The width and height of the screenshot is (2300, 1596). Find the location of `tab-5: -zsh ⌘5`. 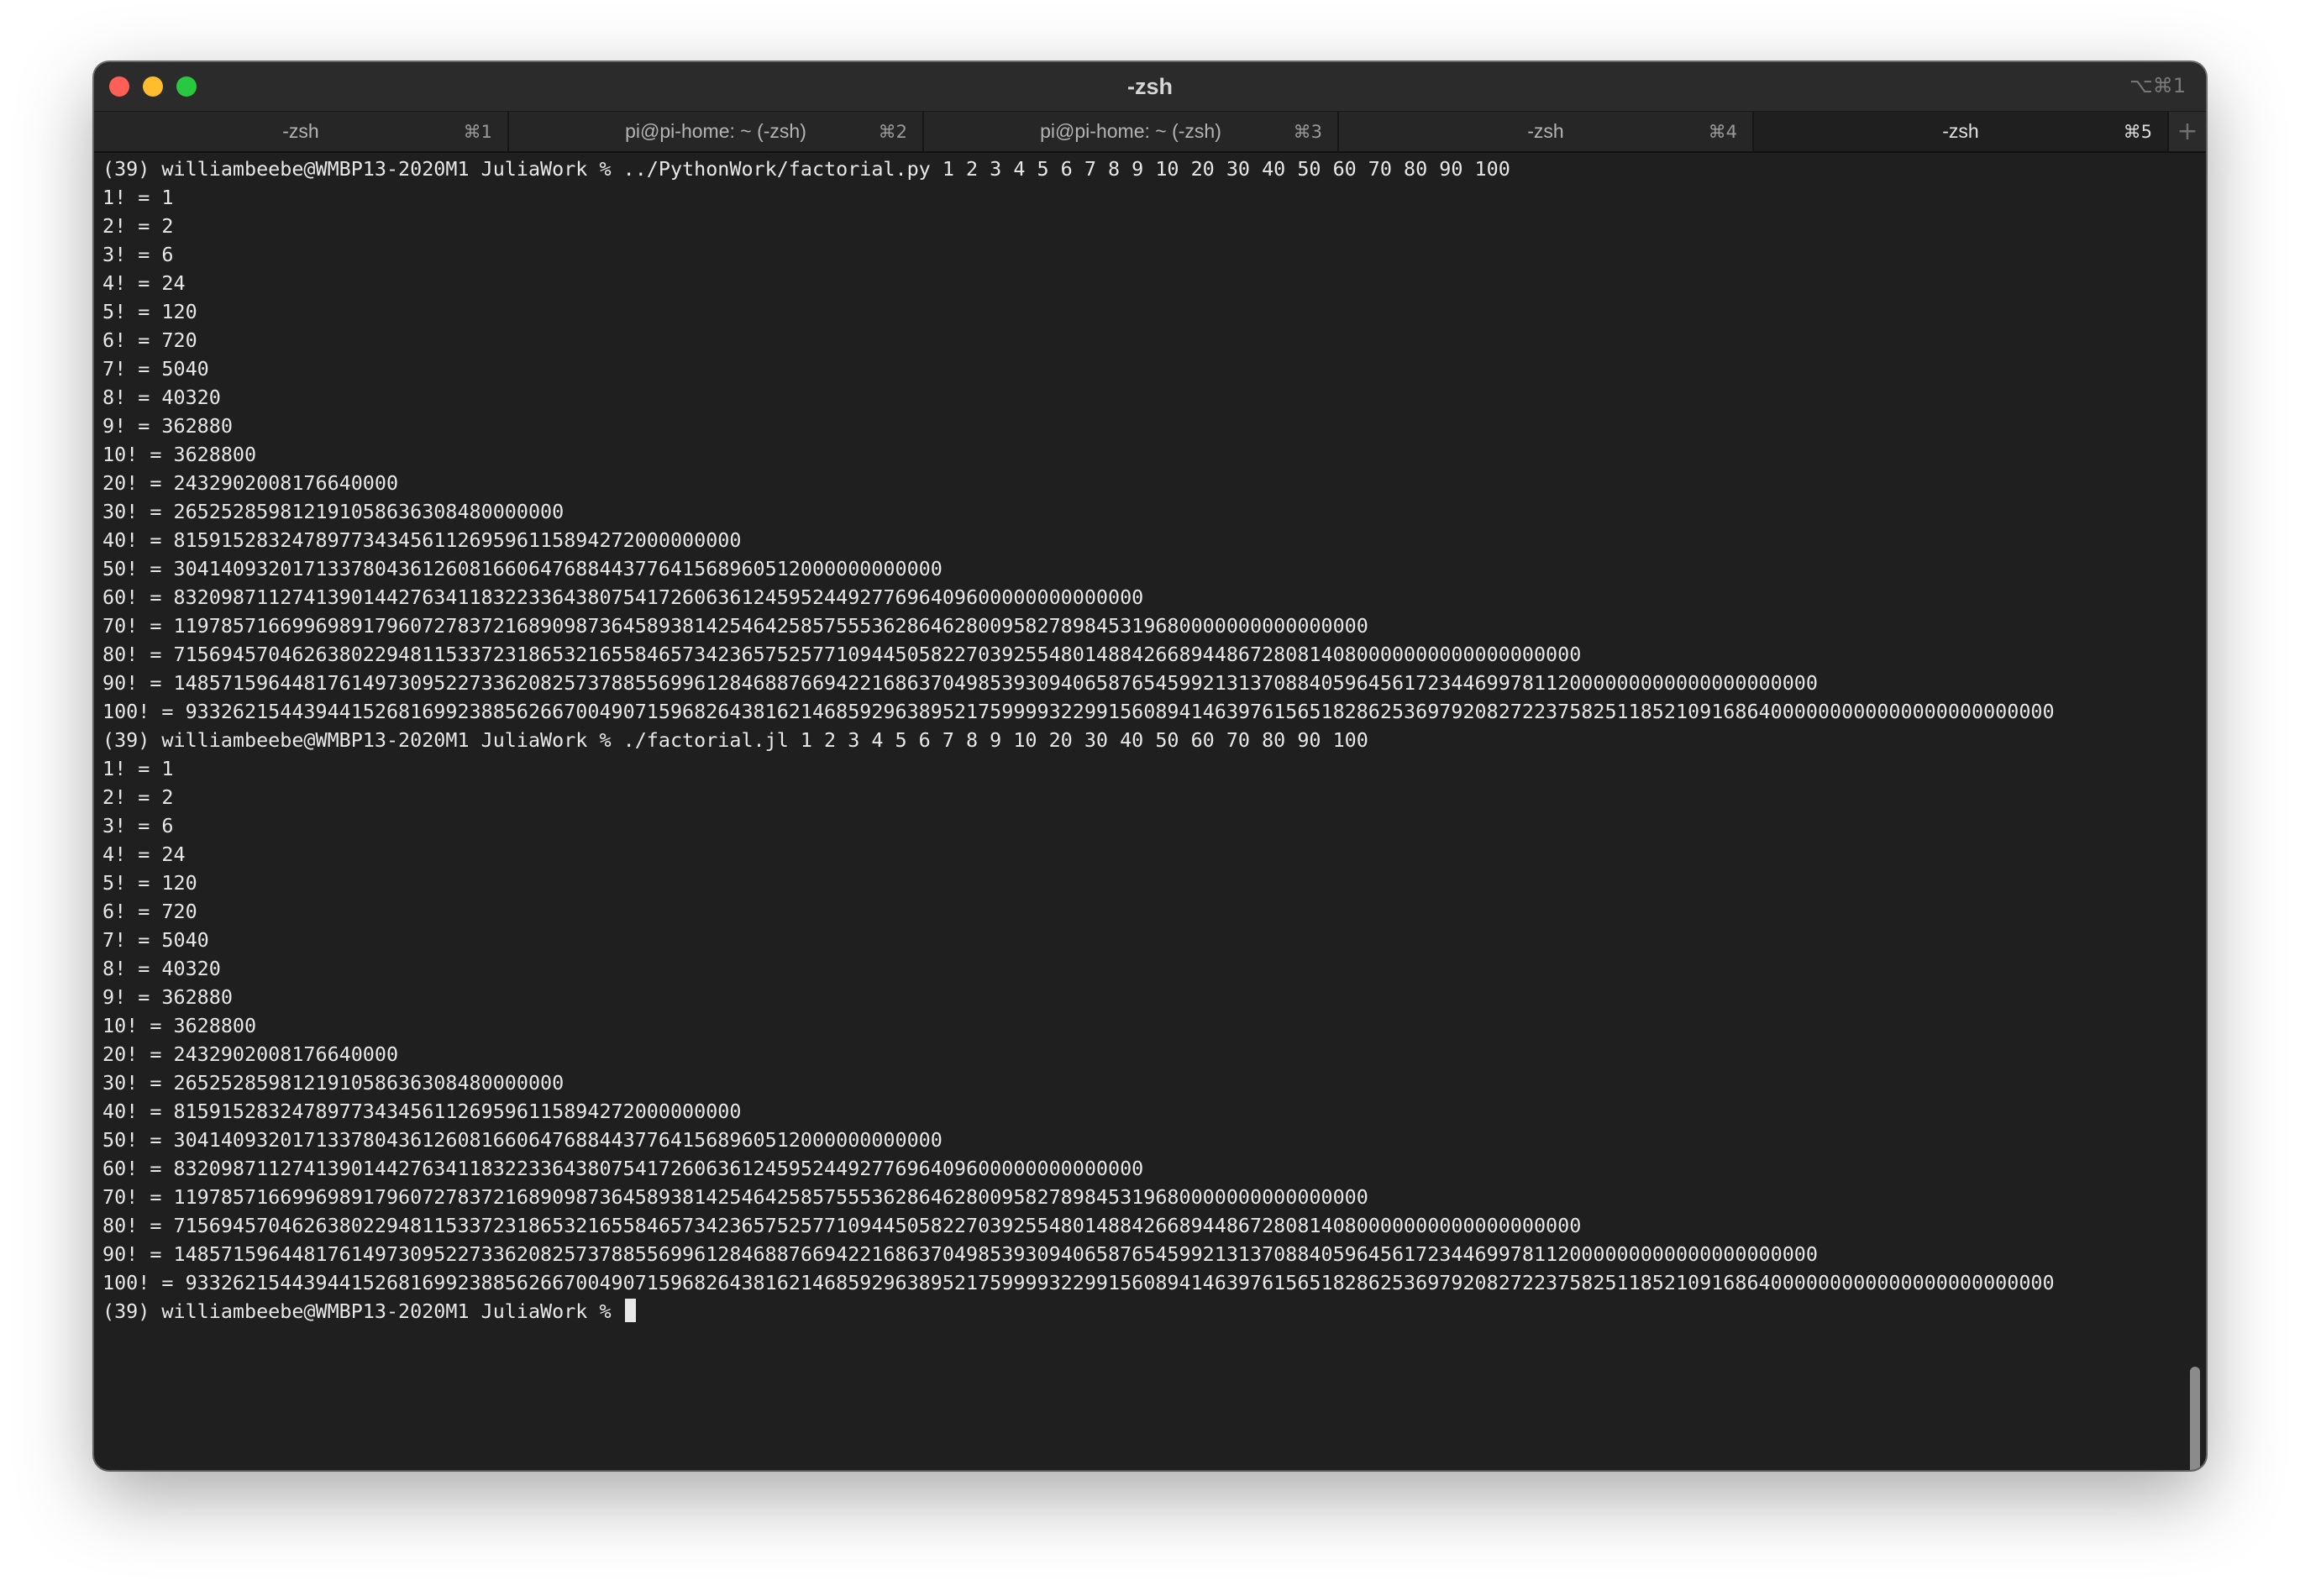

tab-5: -zsh ⌘5 is located at coordinates (1961, 131).